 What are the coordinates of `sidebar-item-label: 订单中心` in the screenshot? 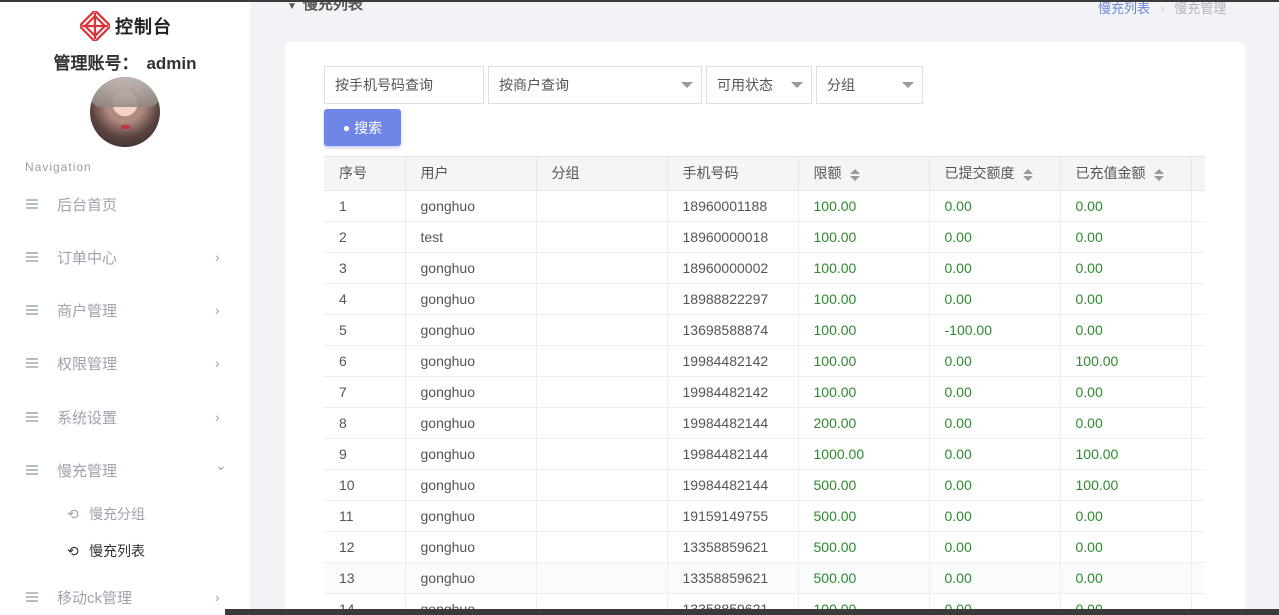 It's located at (87, 258).